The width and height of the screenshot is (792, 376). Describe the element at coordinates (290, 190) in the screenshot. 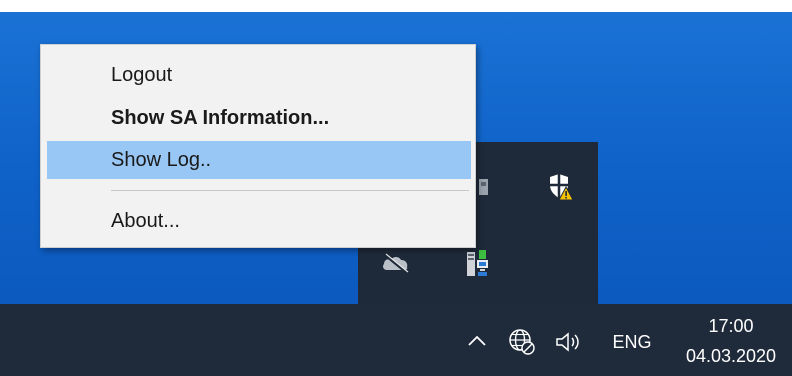

I see `menu-separator` at that location.